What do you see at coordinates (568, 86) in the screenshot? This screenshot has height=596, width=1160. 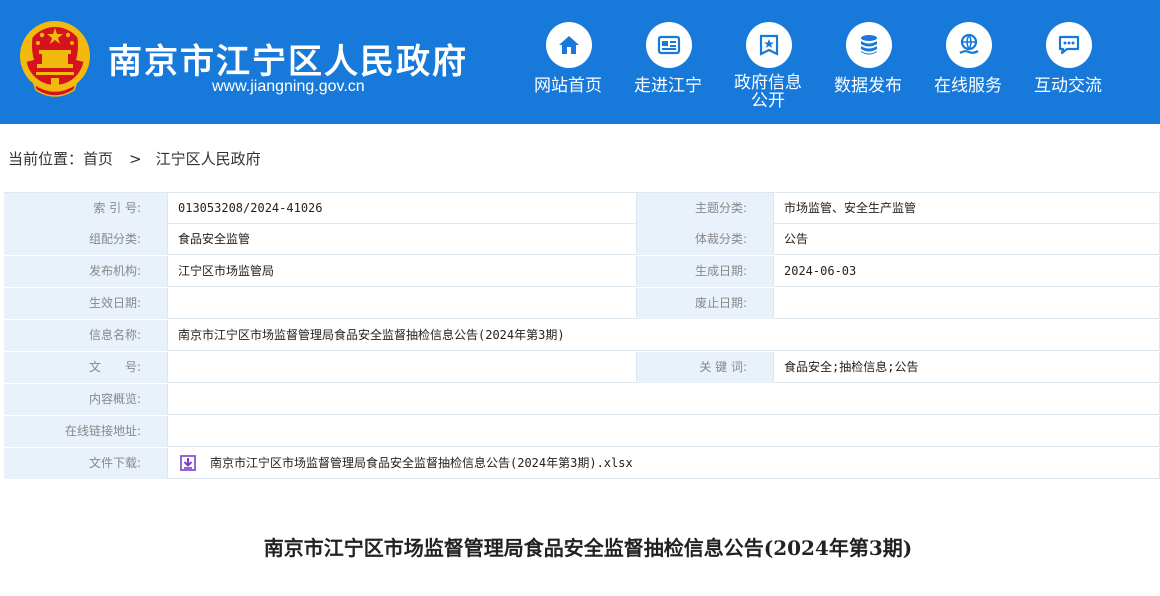 I see `nav-label-home: 网站首页` at bounding box center [568, 86].